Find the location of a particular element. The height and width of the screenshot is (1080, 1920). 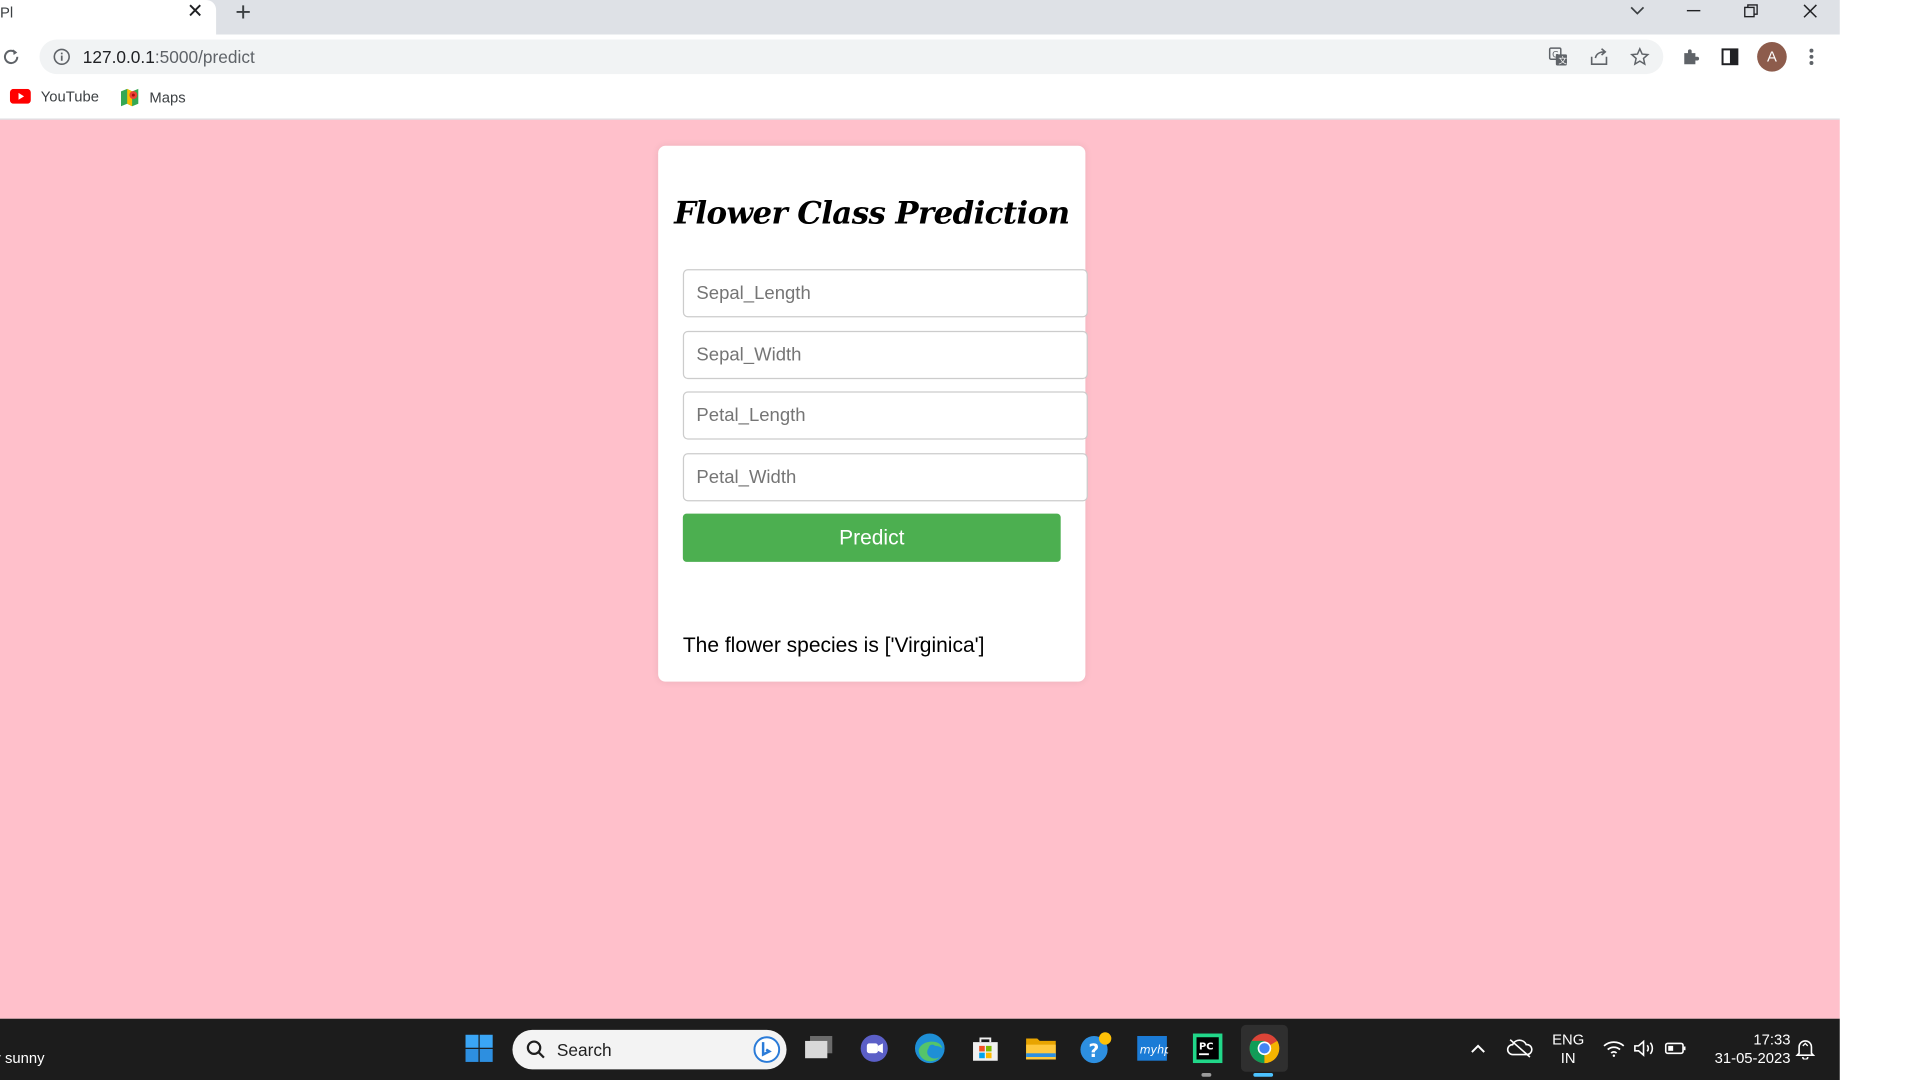

file-explorer-icon is located at coordinates (1041, 1049).